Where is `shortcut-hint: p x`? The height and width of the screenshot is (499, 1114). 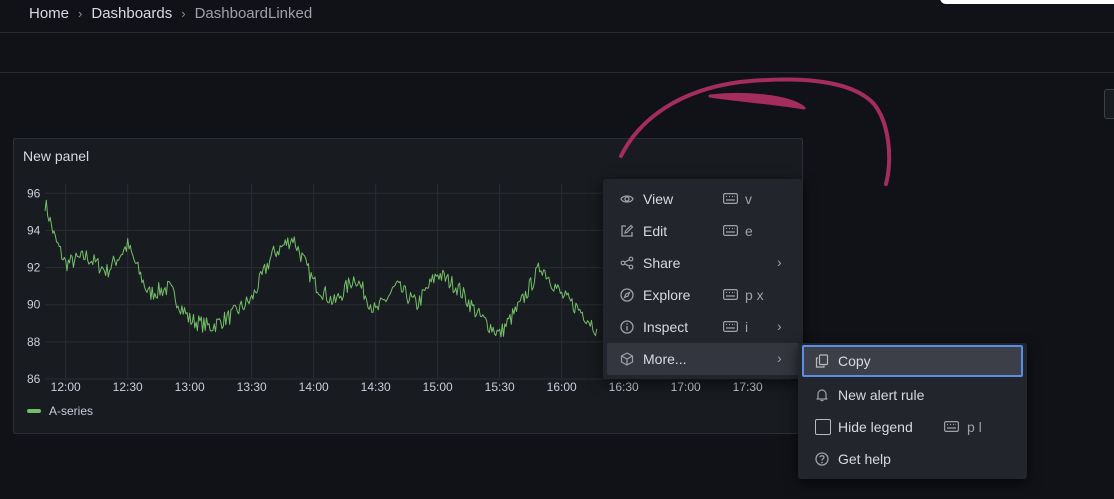
shortcut-hint: p x is located at coordinates (754, 295).